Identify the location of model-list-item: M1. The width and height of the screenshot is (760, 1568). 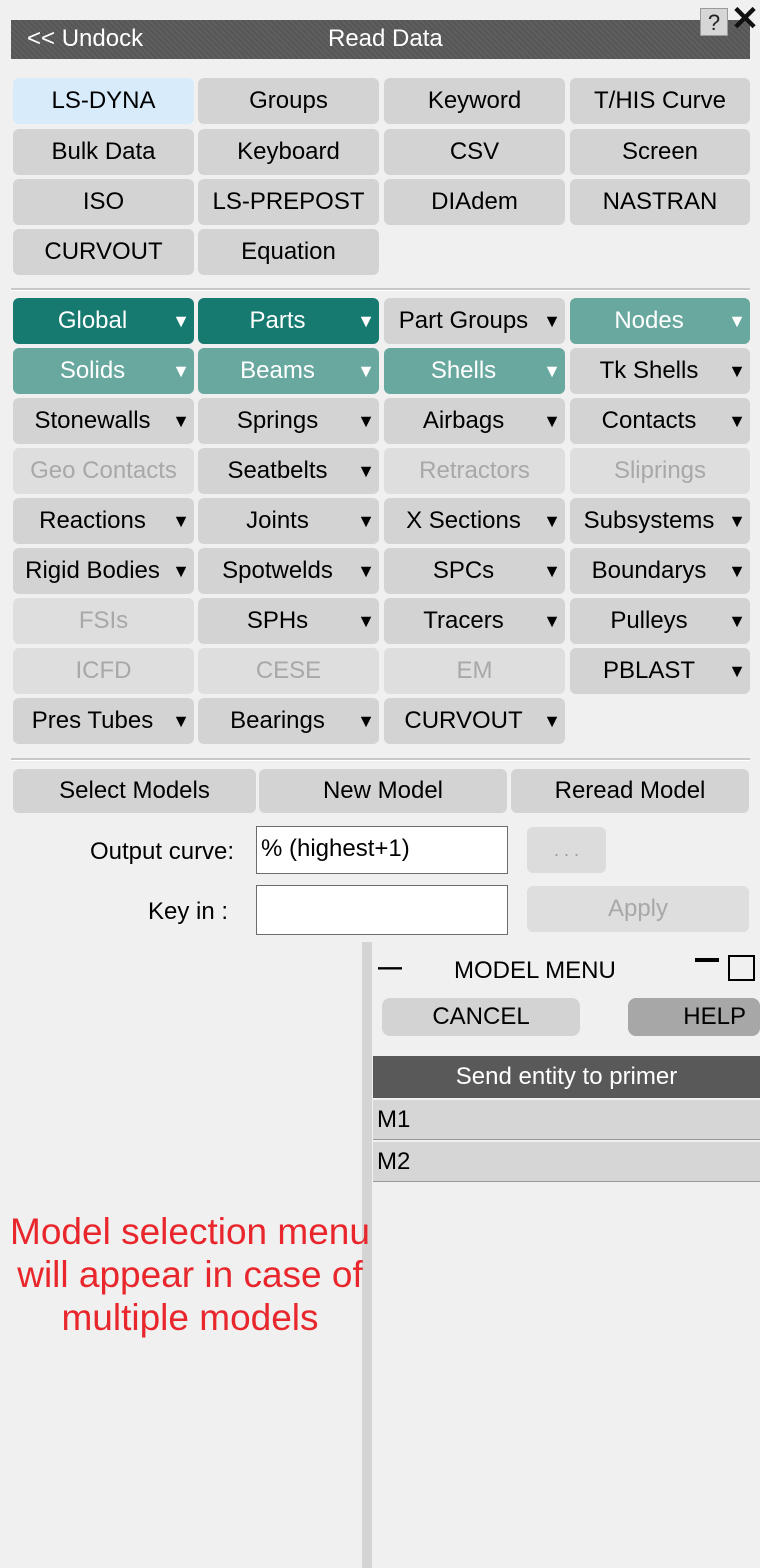
(566, 1120).